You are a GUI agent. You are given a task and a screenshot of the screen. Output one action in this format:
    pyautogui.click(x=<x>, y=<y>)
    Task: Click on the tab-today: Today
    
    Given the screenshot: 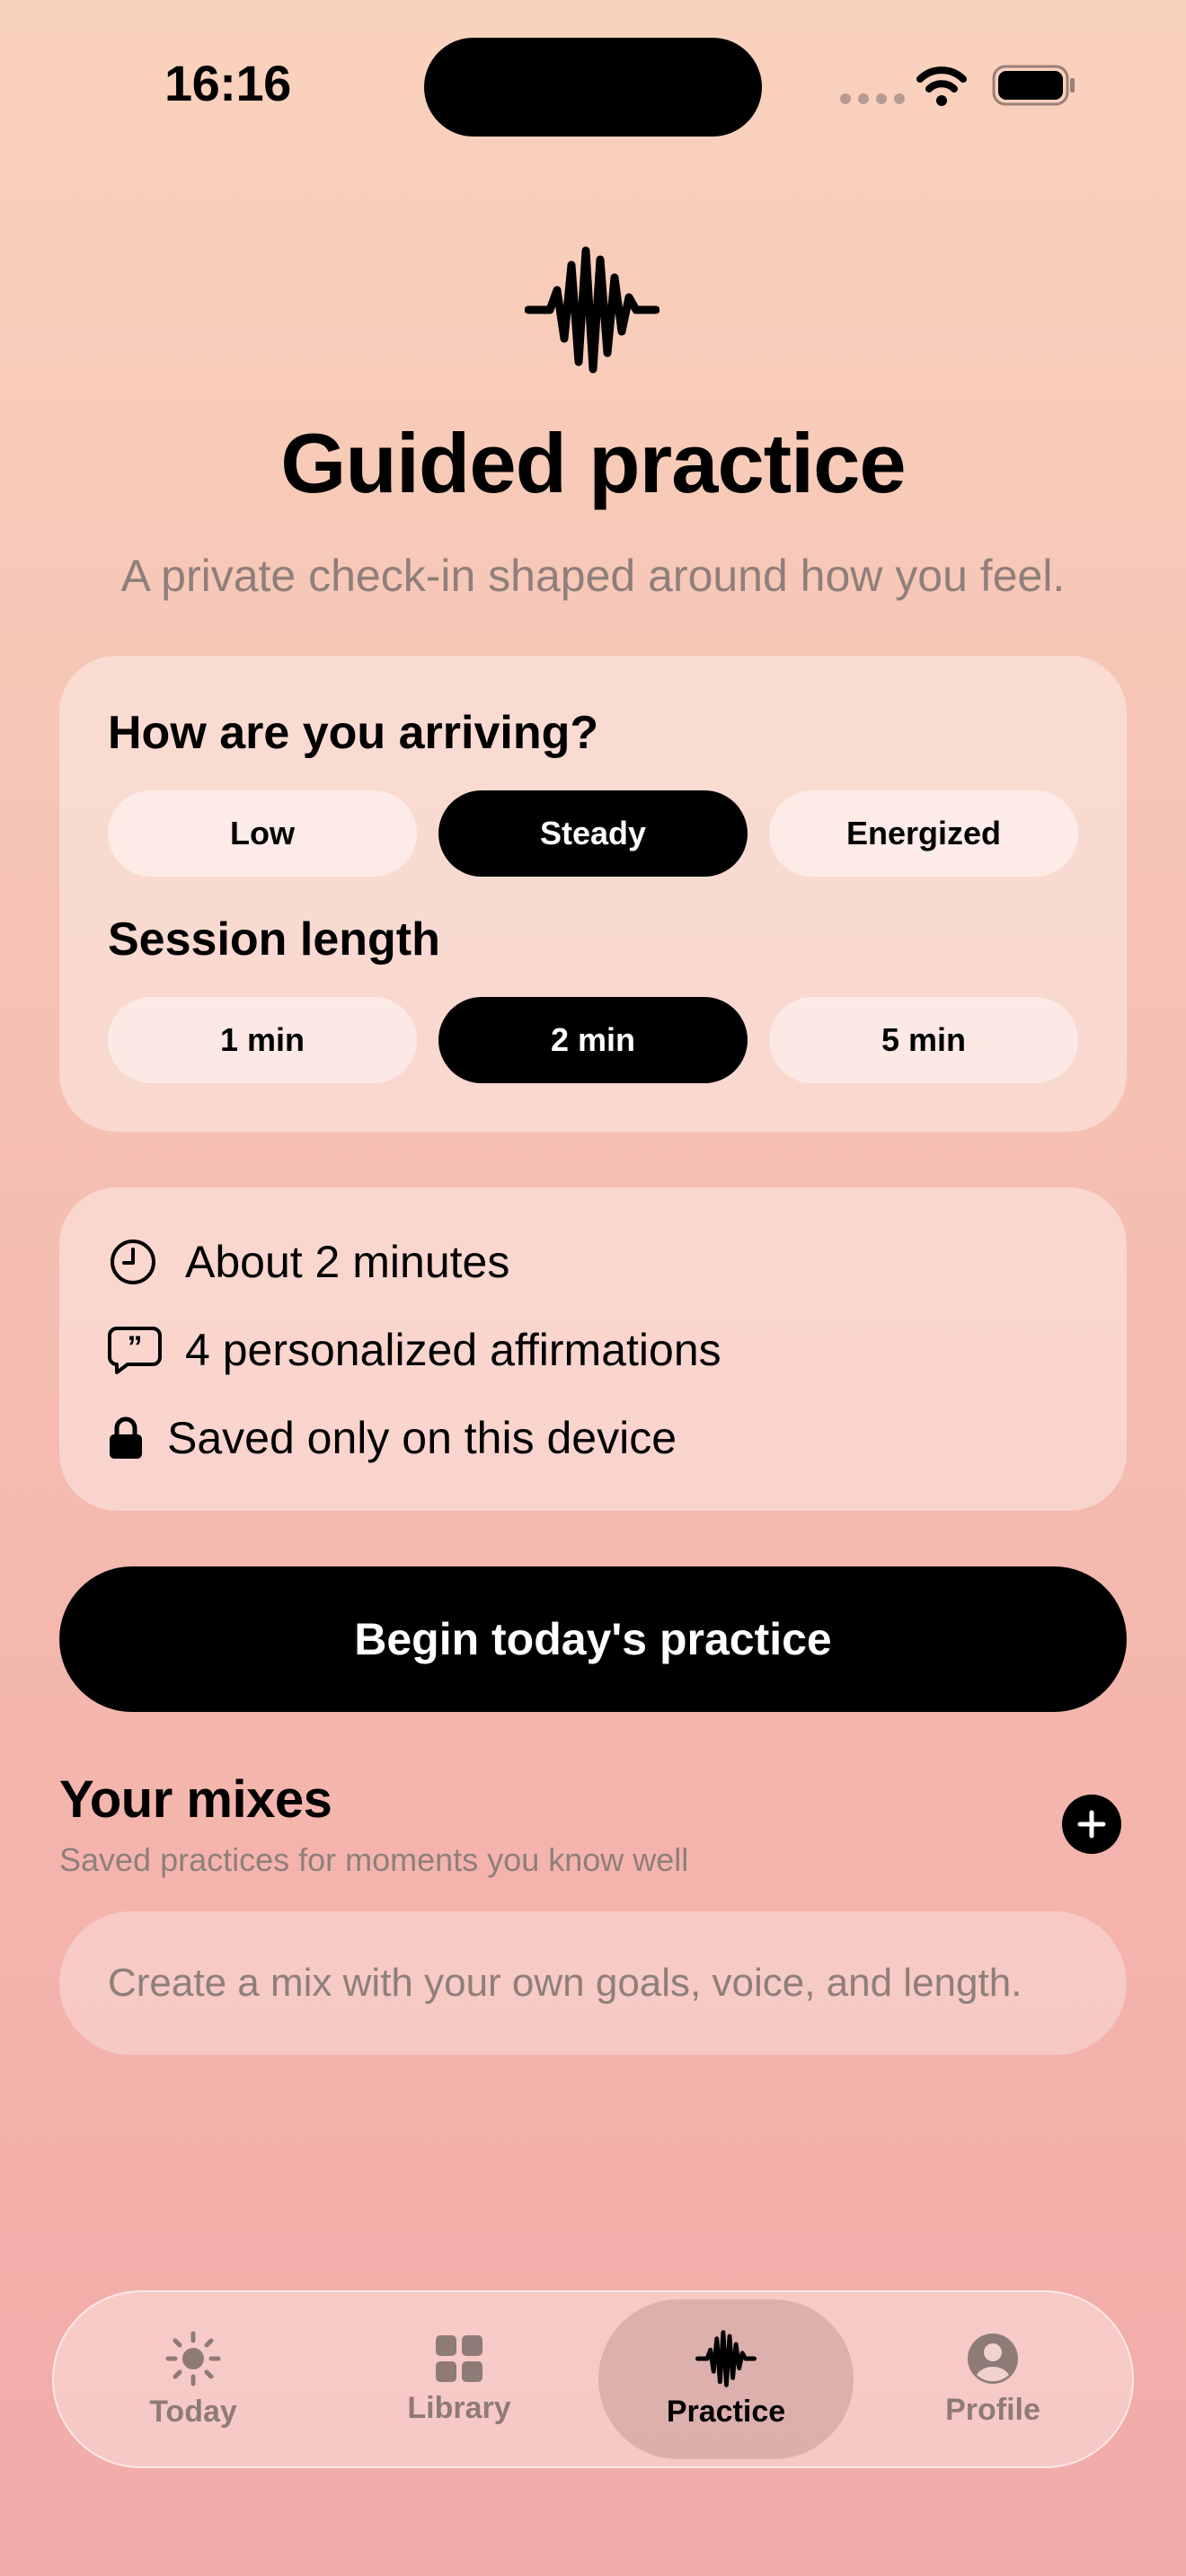 What is the action you would take?
    pyautogui.click(x=193, y=2379)
    